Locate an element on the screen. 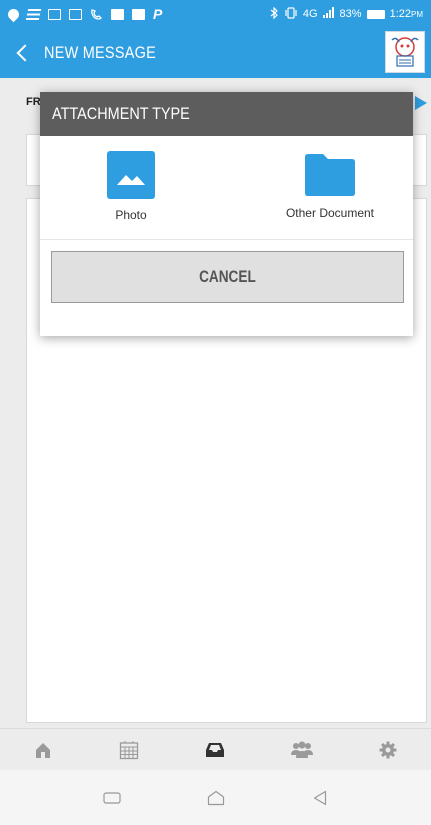  notification-icons: P is located at coordinates (84, 14).